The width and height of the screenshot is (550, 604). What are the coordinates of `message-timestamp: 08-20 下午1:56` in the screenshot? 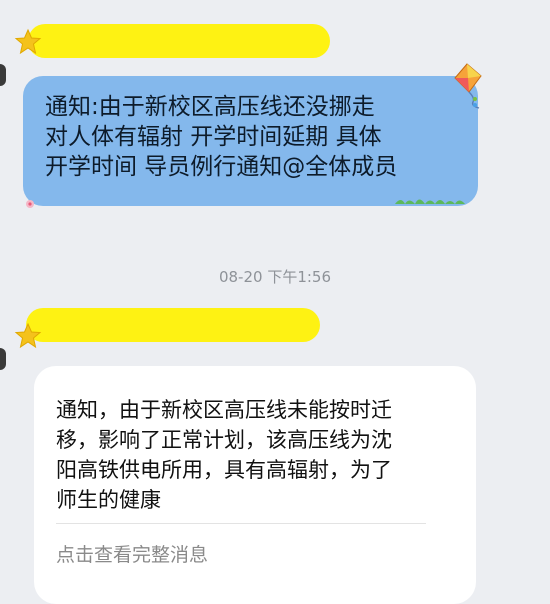 It's located at (275, 277).